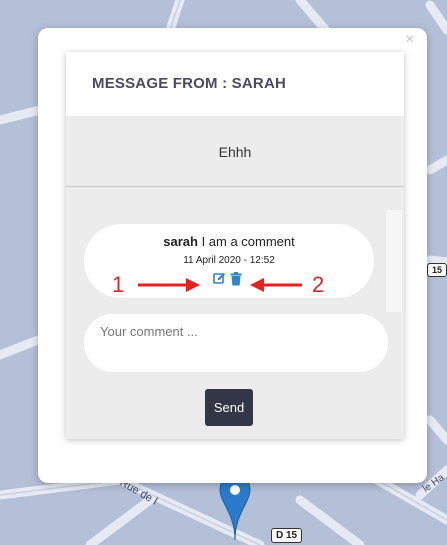  What do you see at coordinates (287, 535) in the screenshot?
I see `road-badge-d15: D 15` at bounding box center [287, 535].